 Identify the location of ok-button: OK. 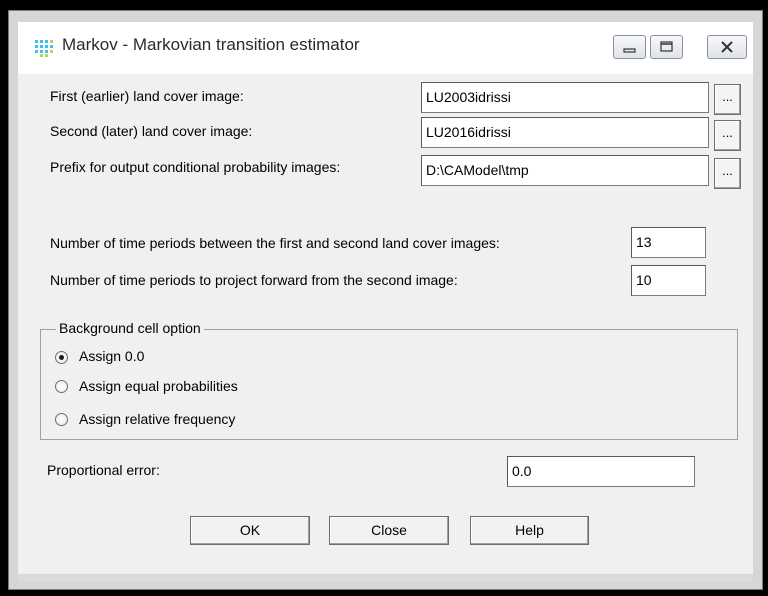
(250, 530).